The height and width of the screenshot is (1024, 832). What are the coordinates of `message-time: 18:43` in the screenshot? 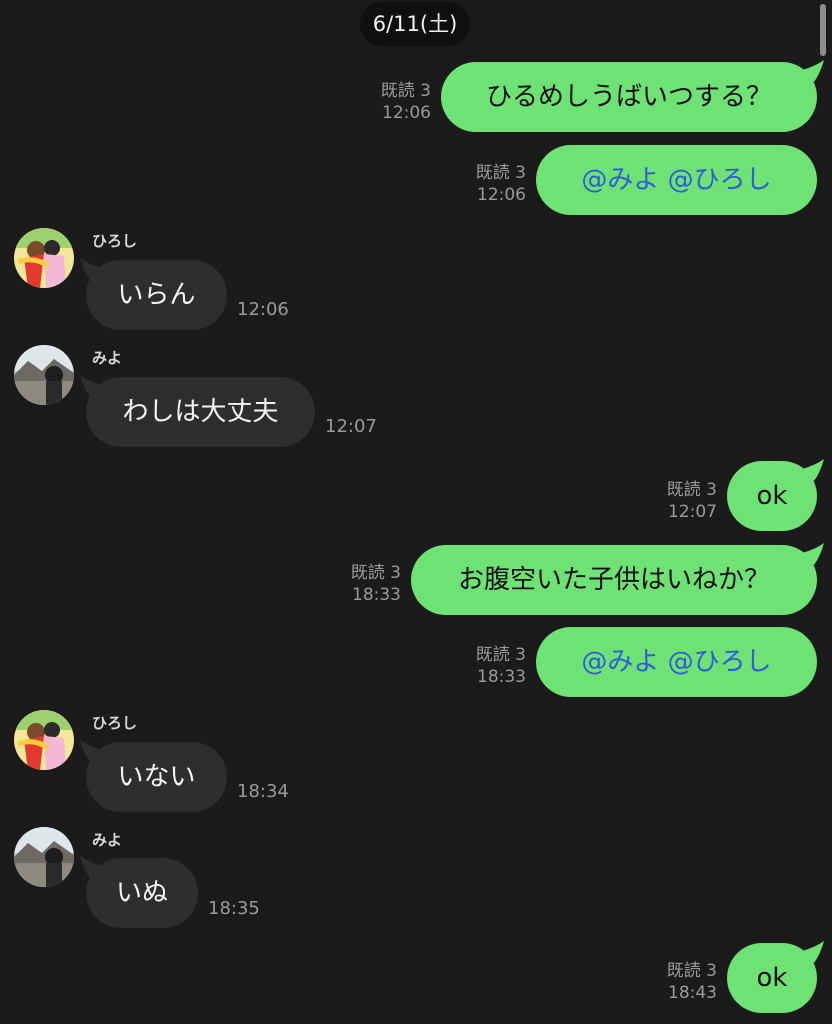 It's located at (692, 993).